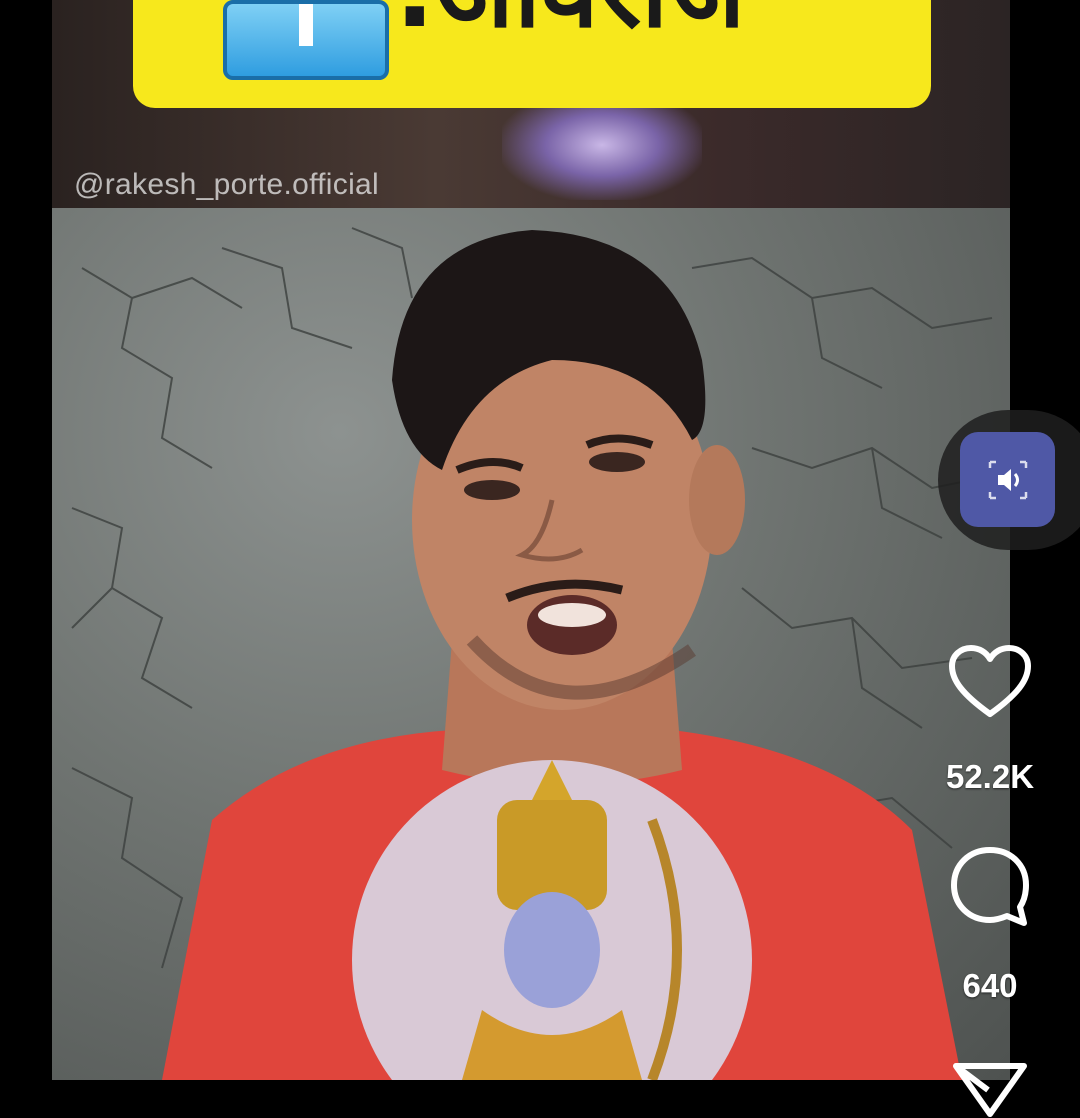 The height and width of the screenshot is (1118, 1080). What do you see at coordinates (570, 21) in the screenshot?
I see `banner-title: .ओवरोज` at bounding box center [570, 21].